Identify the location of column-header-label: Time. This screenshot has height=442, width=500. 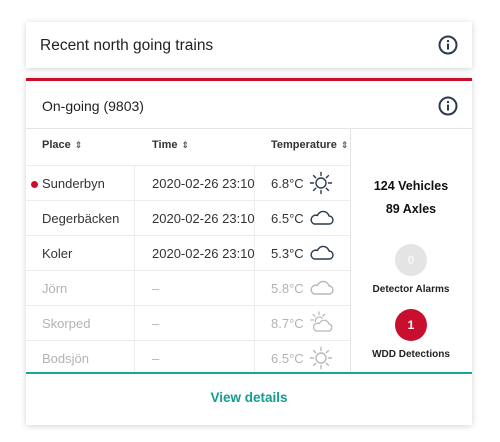
(165, 145).